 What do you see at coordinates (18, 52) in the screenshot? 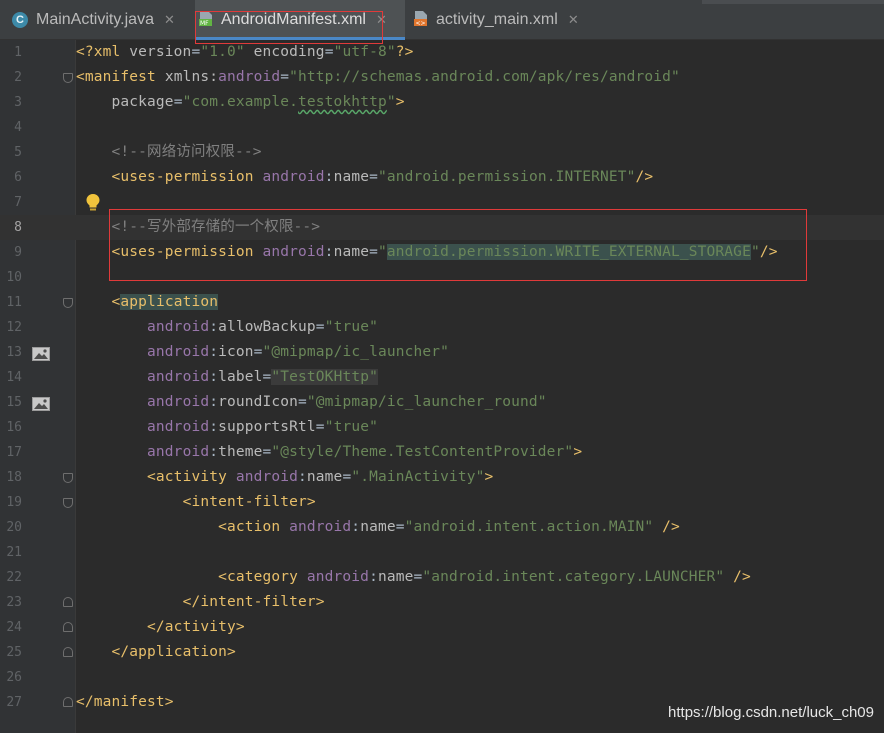
I see `line-number: 1` at bounding box center [18, 52].